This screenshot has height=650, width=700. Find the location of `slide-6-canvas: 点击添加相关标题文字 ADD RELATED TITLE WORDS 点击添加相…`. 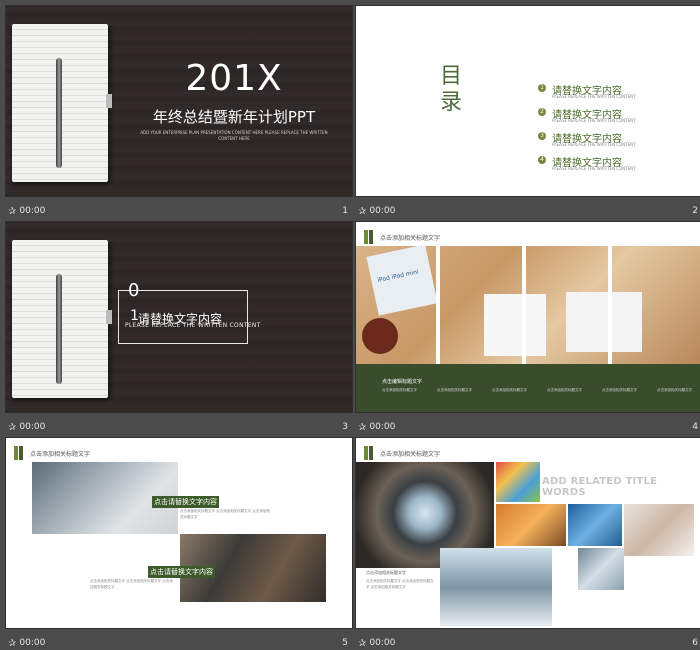

slide-6-canvas: 点击添加相关标题文字 ADD RELATED TITLE WORDS 点击添加相… is located at coordinates (527, 533).